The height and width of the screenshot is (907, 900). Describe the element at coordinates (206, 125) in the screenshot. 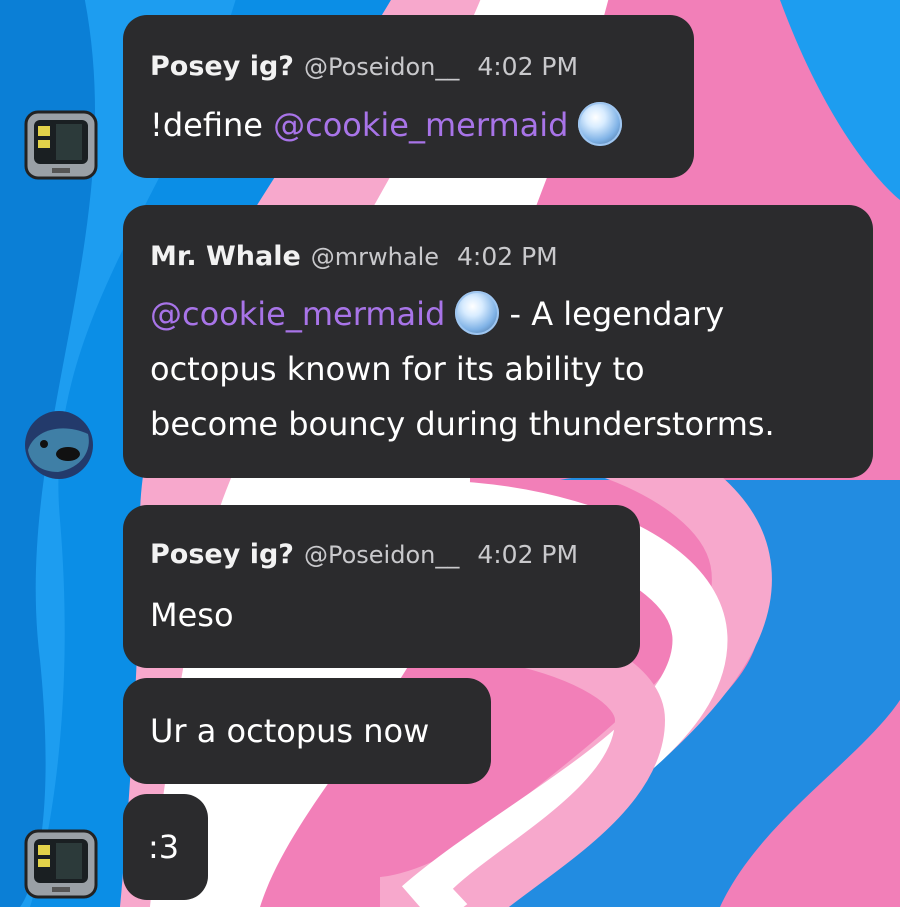

I see `message-body: !define` at that location.